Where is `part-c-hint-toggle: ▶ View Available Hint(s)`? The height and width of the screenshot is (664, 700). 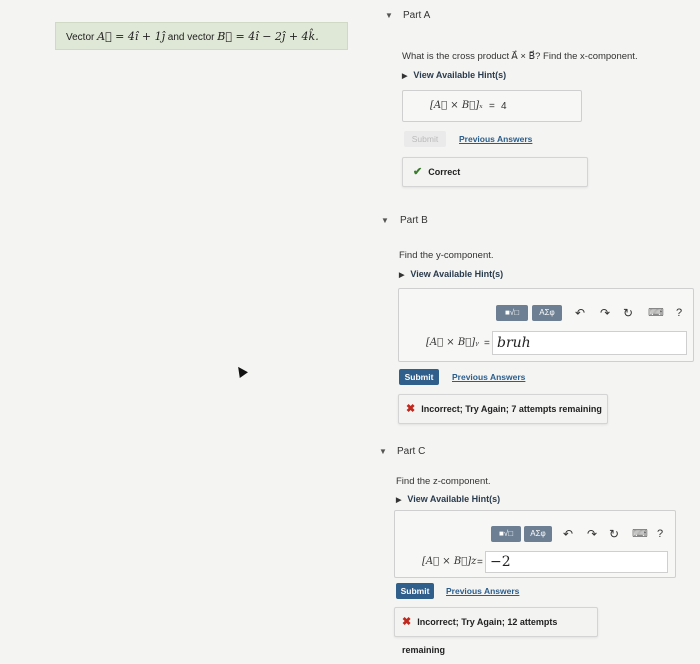 part-c-hint-toggle: ▶ View Available Hint(s) is located at coordinates (448, 499).